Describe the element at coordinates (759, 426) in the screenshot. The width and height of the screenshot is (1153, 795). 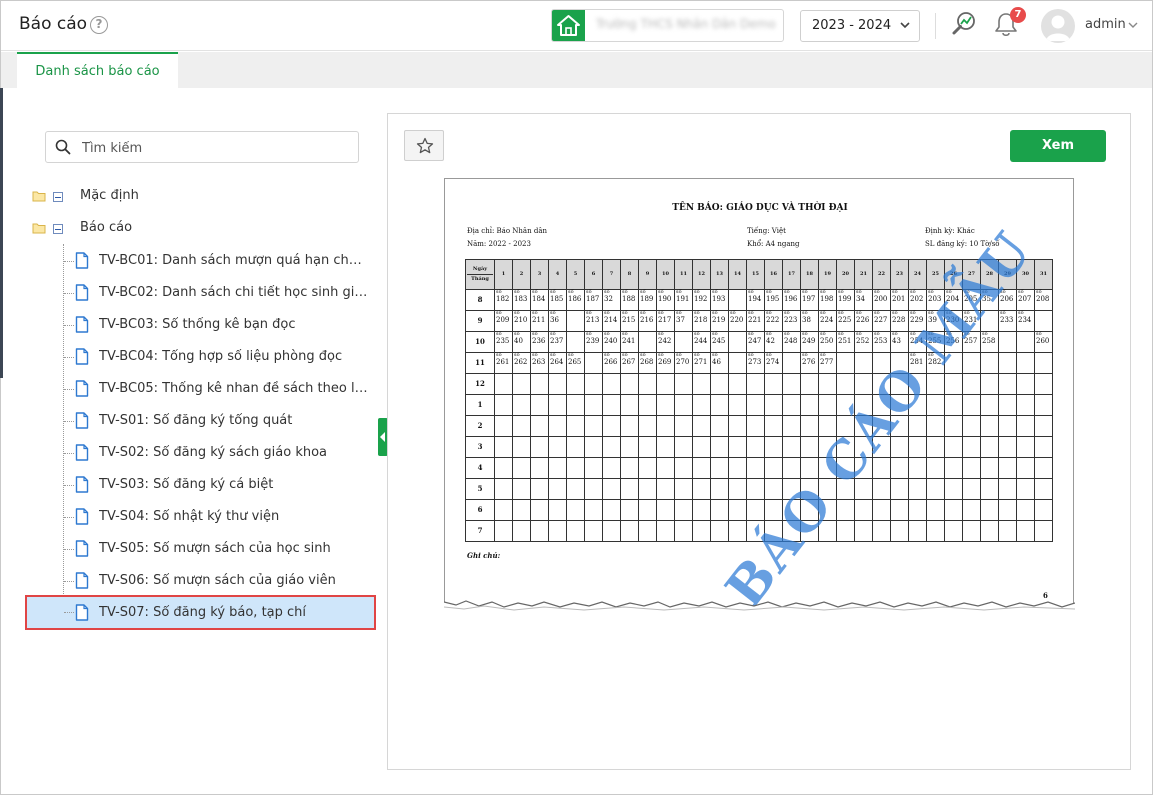
I see `grid-row: 2` at that location.